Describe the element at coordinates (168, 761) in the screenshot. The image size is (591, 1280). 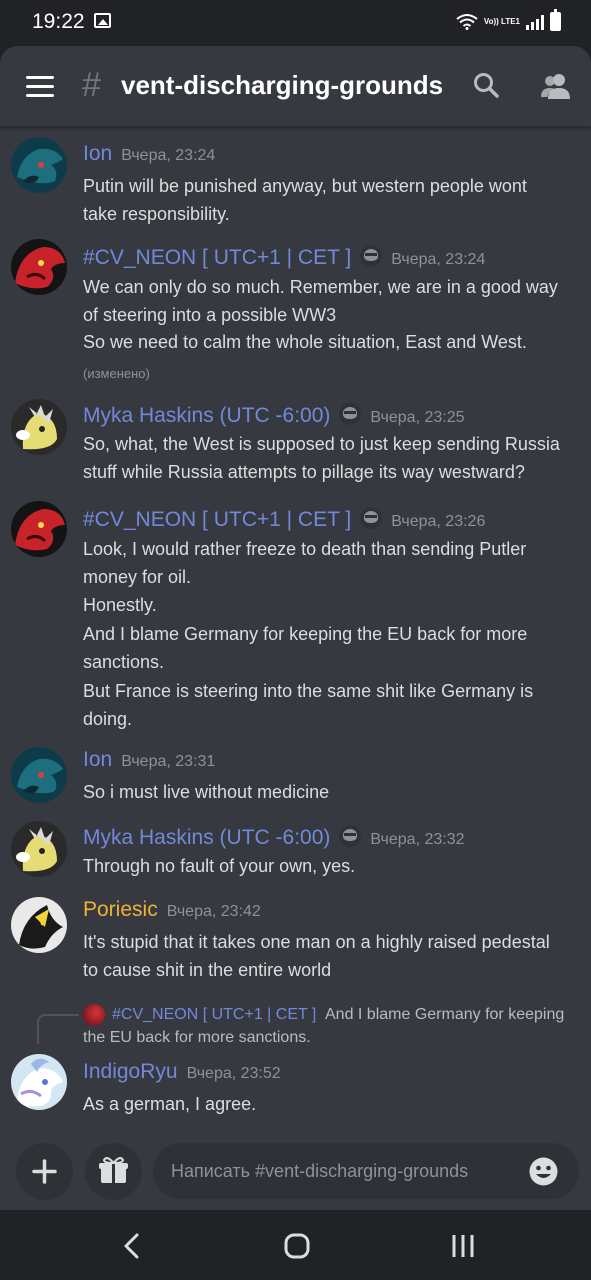
I see `timestamp: Вчера, 23:31` at that location.